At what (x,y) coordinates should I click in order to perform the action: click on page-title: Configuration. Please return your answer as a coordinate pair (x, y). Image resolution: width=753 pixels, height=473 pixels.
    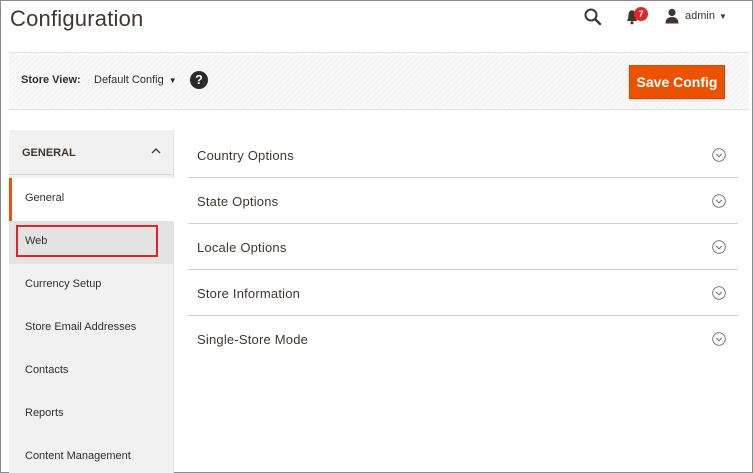
    Looking at the image, I should click on (77, 18).